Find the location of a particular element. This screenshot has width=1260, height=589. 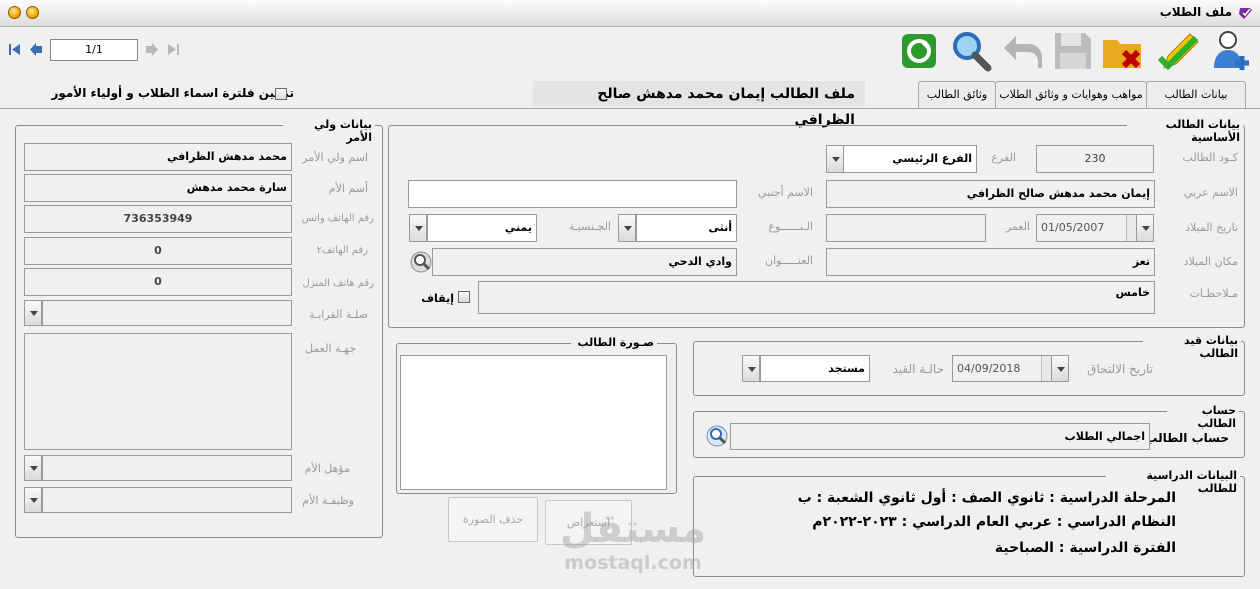

age-label: العمر is located at coordinates (1017, 226).